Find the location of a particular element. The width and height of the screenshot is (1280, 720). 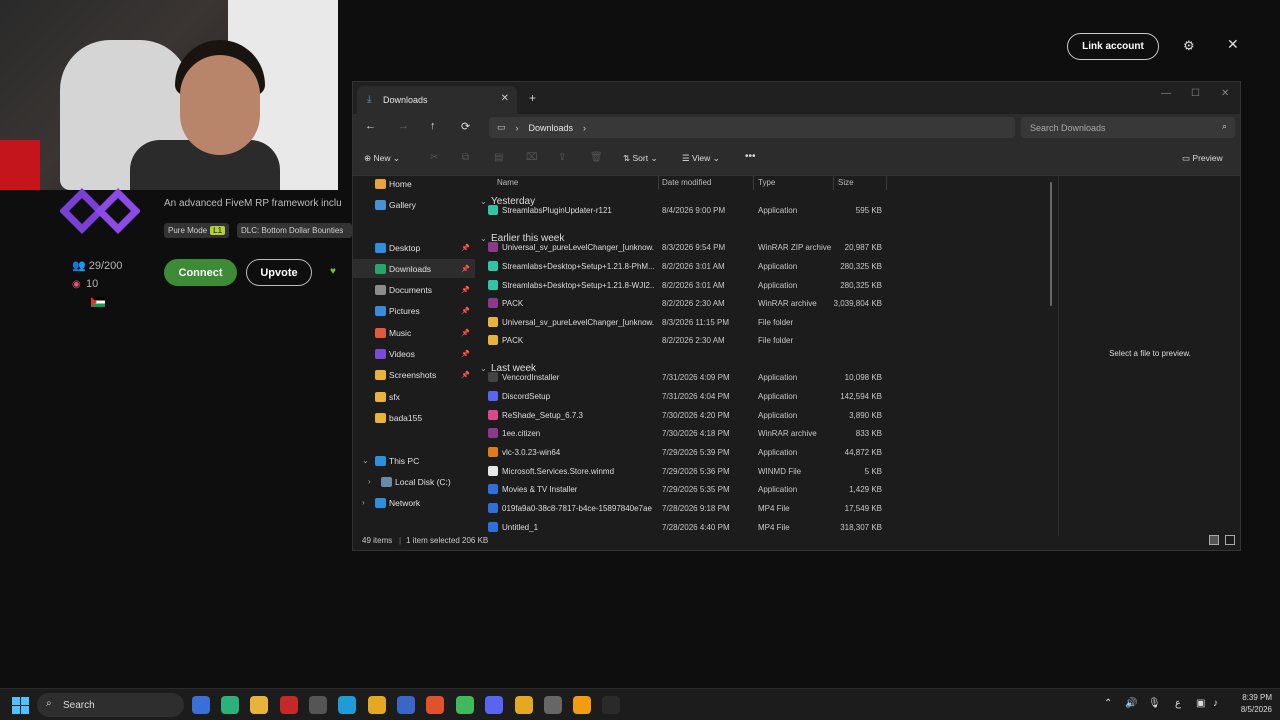

sidebar-item-documents: Documents 📌 is located at coordinates (414, 289).